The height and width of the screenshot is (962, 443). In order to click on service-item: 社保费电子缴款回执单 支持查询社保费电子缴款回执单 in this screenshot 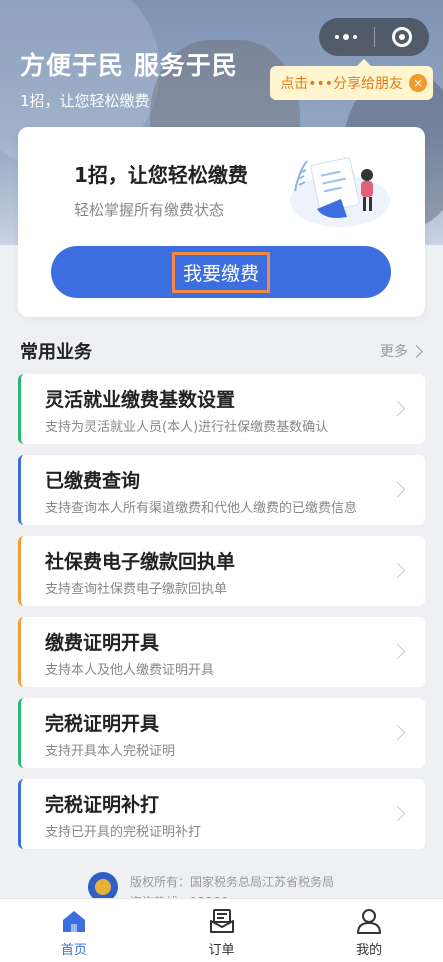, I will do `click(221, 571)`.